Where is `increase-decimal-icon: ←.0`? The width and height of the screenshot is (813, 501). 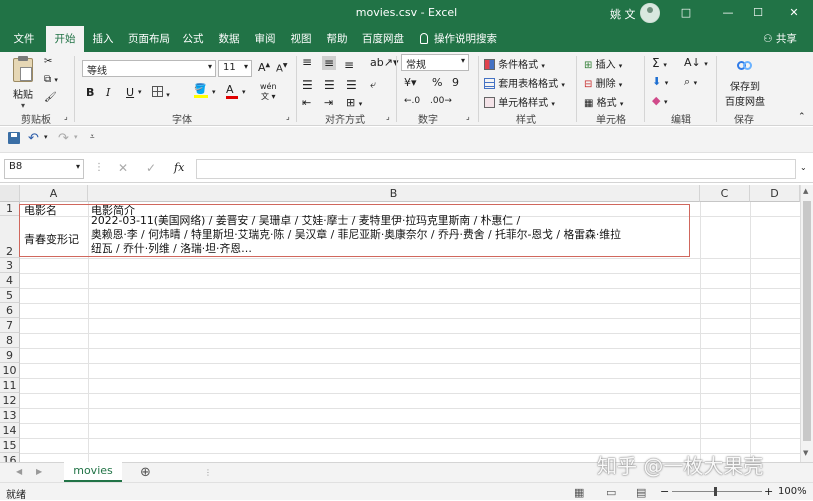 increase-decimal-icon: ←.0 is located at coordinates (412, 101).